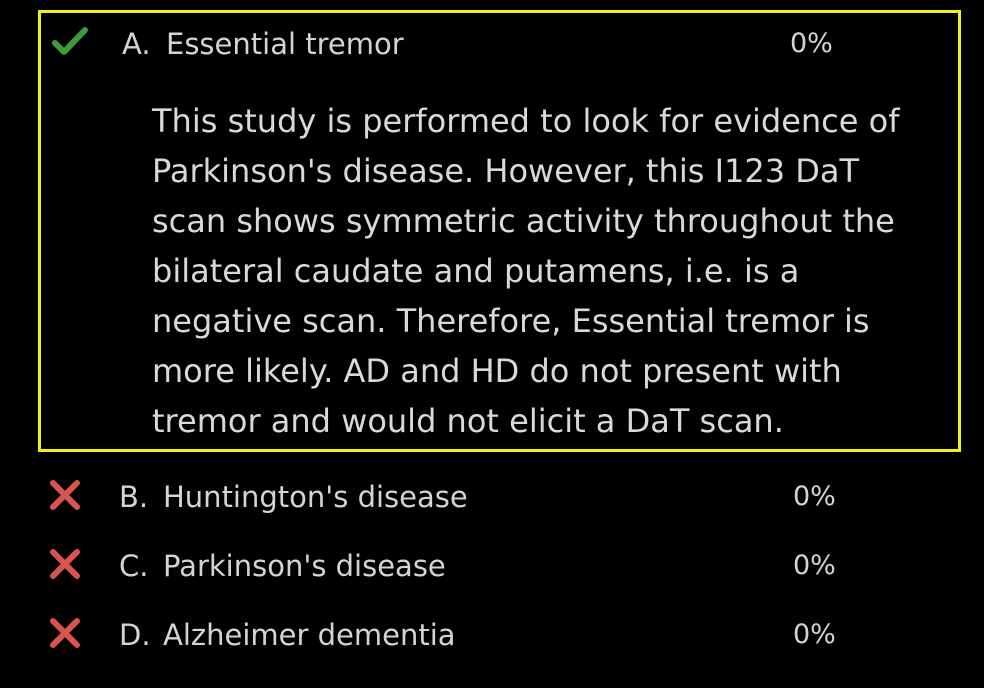  I want to click on option-c-text: Parkinson's disease, so click(304, 566).